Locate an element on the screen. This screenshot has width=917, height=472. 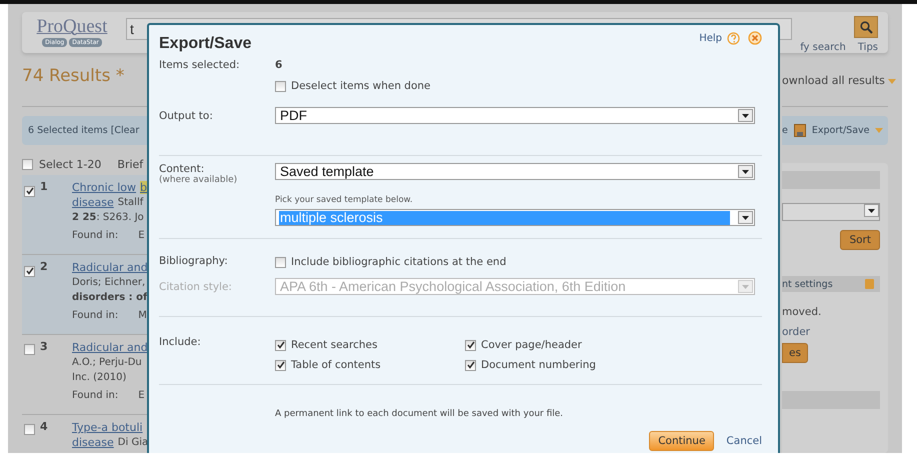
template-hint: Pick your saved template below. is located at coordinates (344, 200).